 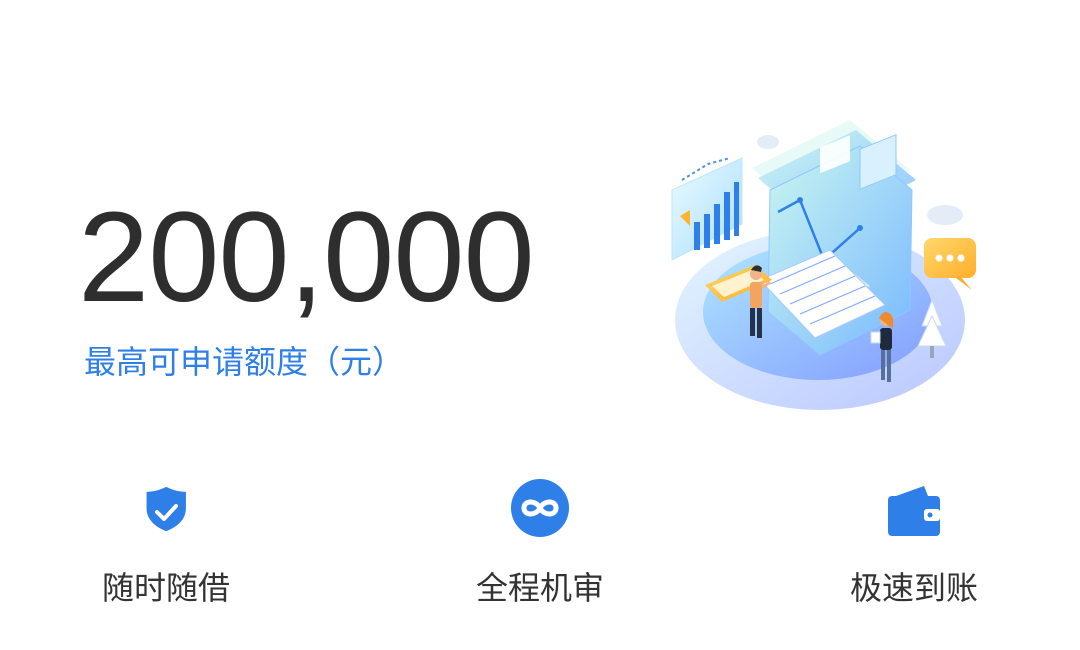 What do you see at coordinates (244, 362) in the screenshot?
I see `credit-amount-label: 最高可申请额度（元）` at bounding box center [244, 362].